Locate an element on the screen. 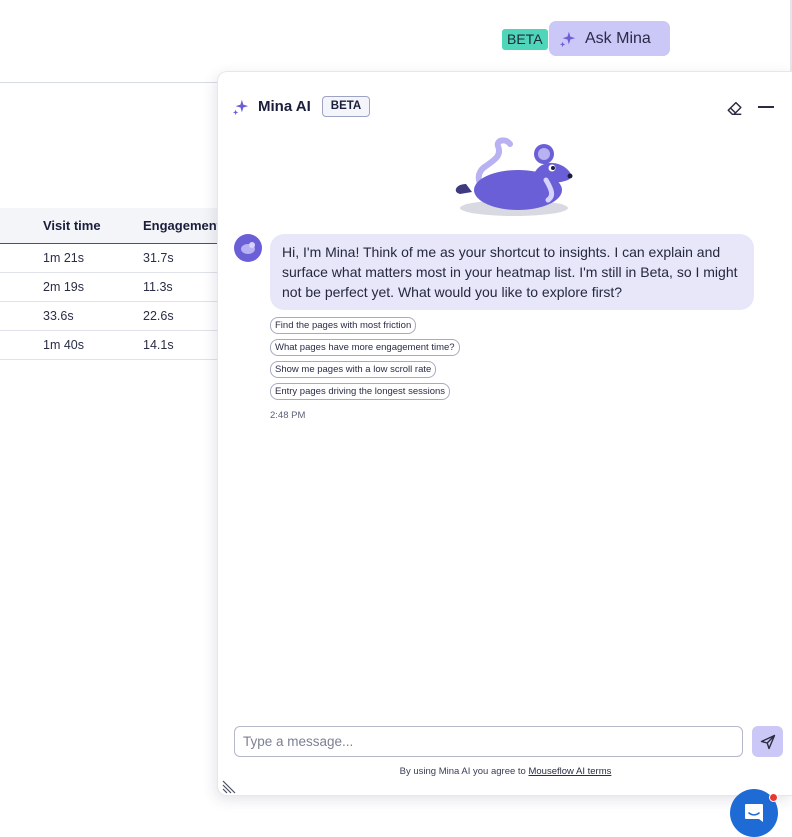 This screenshot has height=837, width=792. table-row: 33.6s 22.6s is located at coordinates (109, 316).